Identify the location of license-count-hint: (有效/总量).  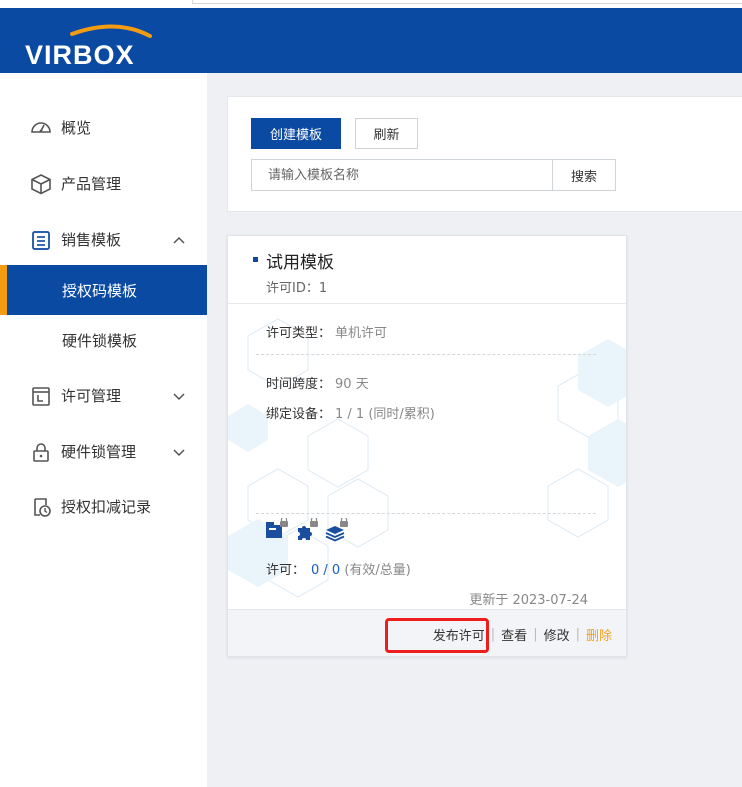
(377, 570).